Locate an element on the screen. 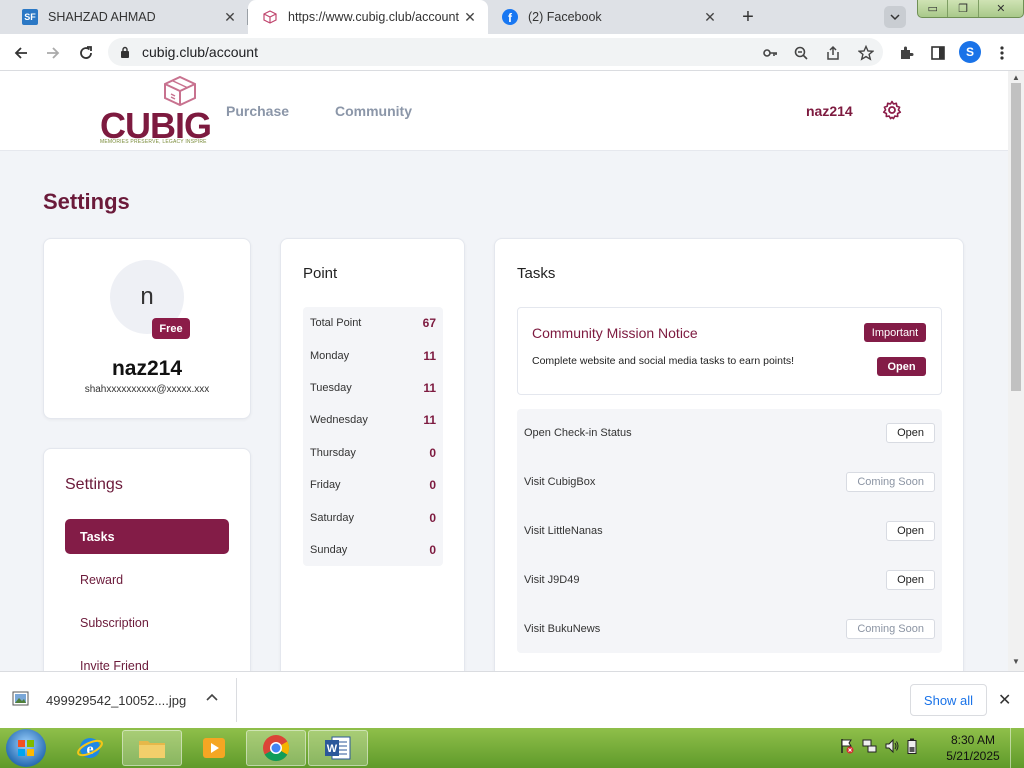 The image size is (1024, 768). facebook-icon: f is located at coordinates (510, 17).